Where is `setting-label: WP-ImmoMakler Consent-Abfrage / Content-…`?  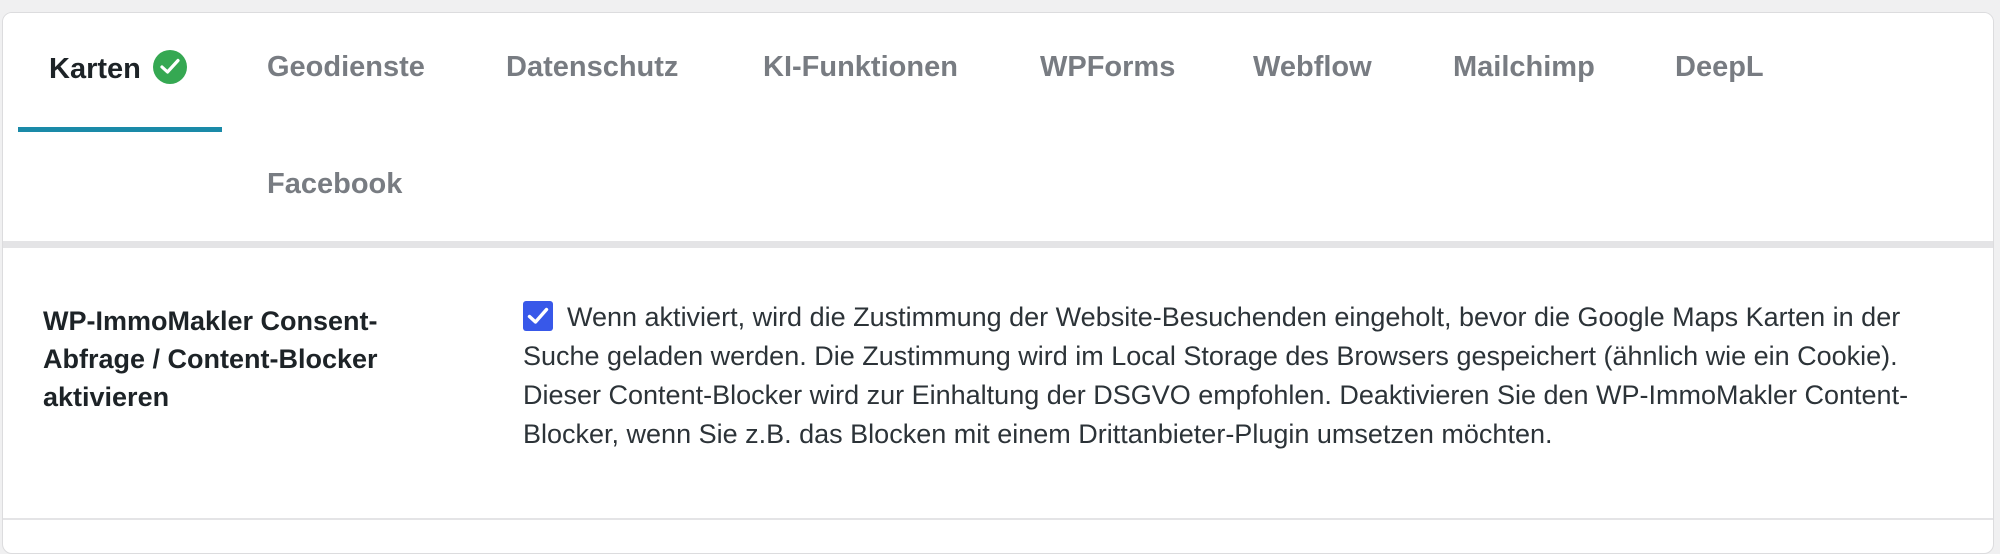
setting-label: WP-ImmoMakler Consent-Abfrage / Content-… is located at coordinates (210, 359).